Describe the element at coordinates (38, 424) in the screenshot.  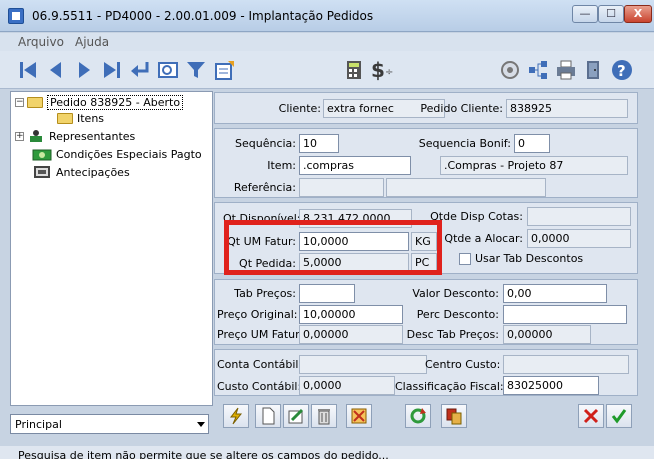
I see `principal-select-value: Principal` at that location.